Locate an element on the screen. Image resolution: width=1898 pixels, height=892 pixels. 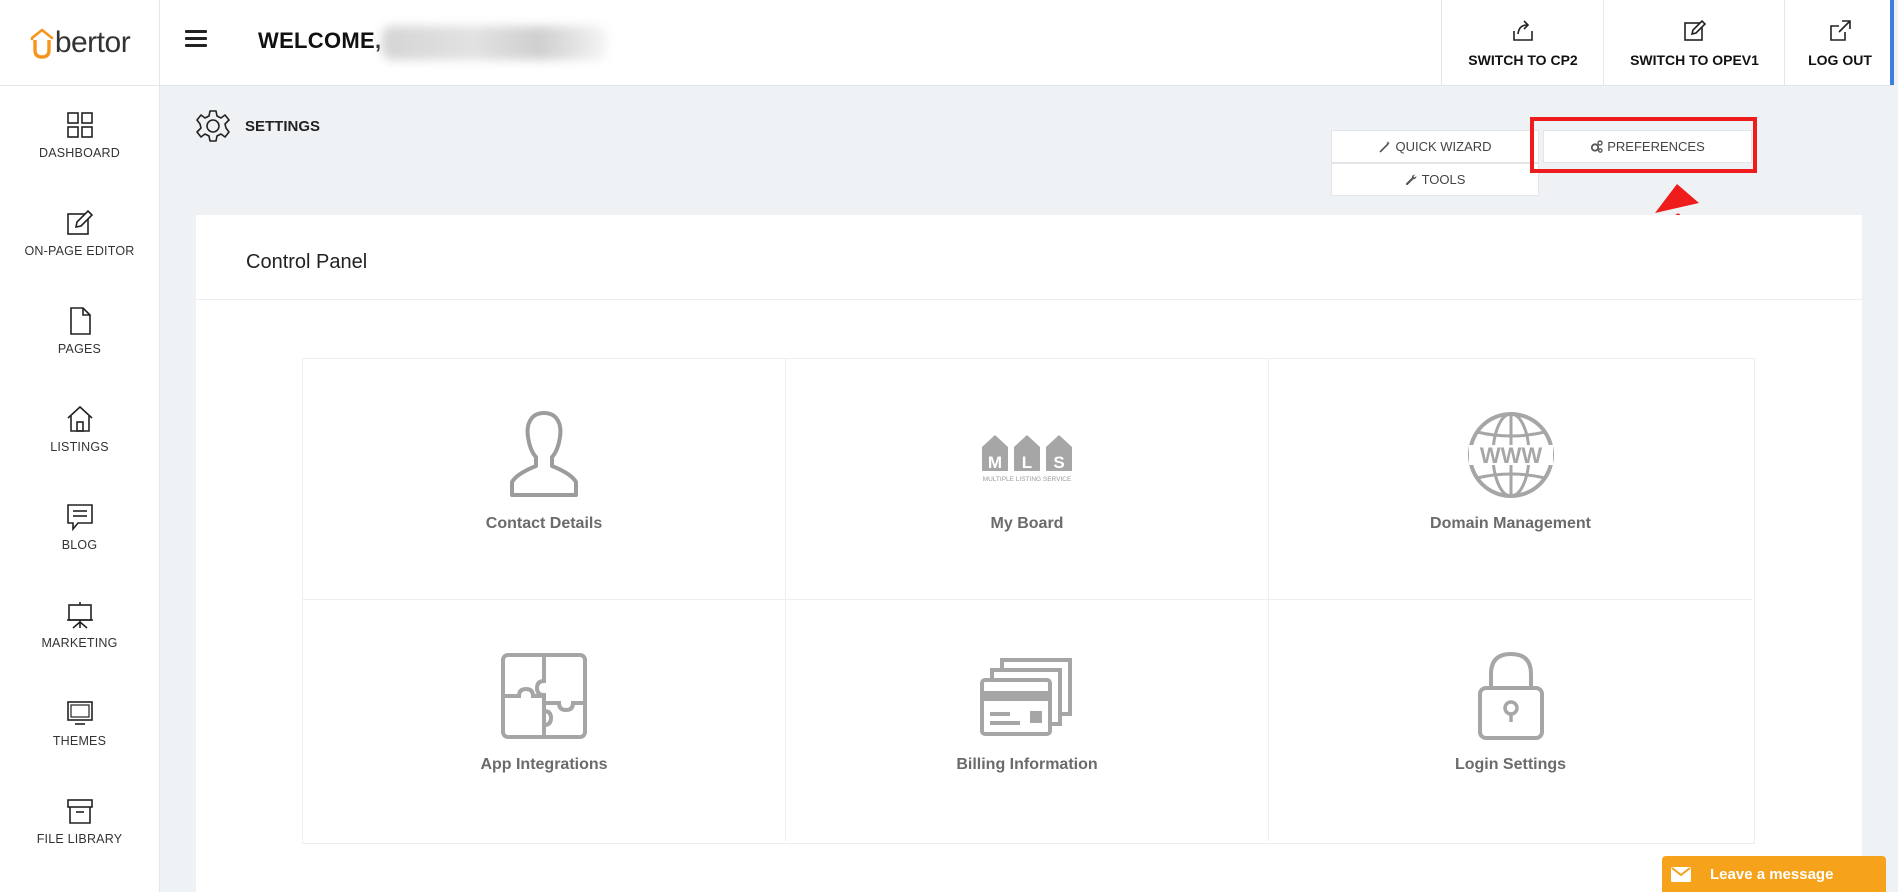
logo: bertor is located at coordinates (80, 42).